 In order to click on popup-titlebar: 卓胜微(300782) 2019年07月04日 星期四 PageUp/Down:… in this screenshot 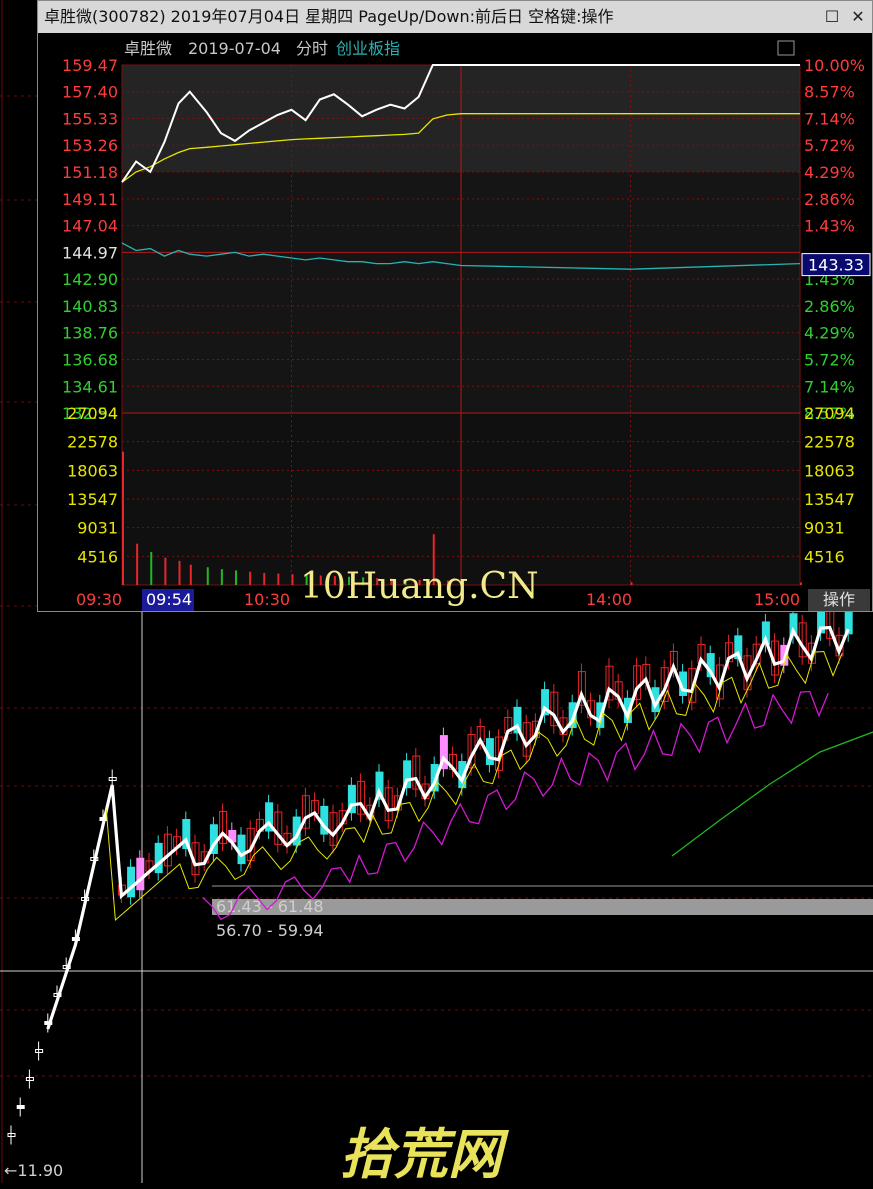, I will do `click(455, 17)`.